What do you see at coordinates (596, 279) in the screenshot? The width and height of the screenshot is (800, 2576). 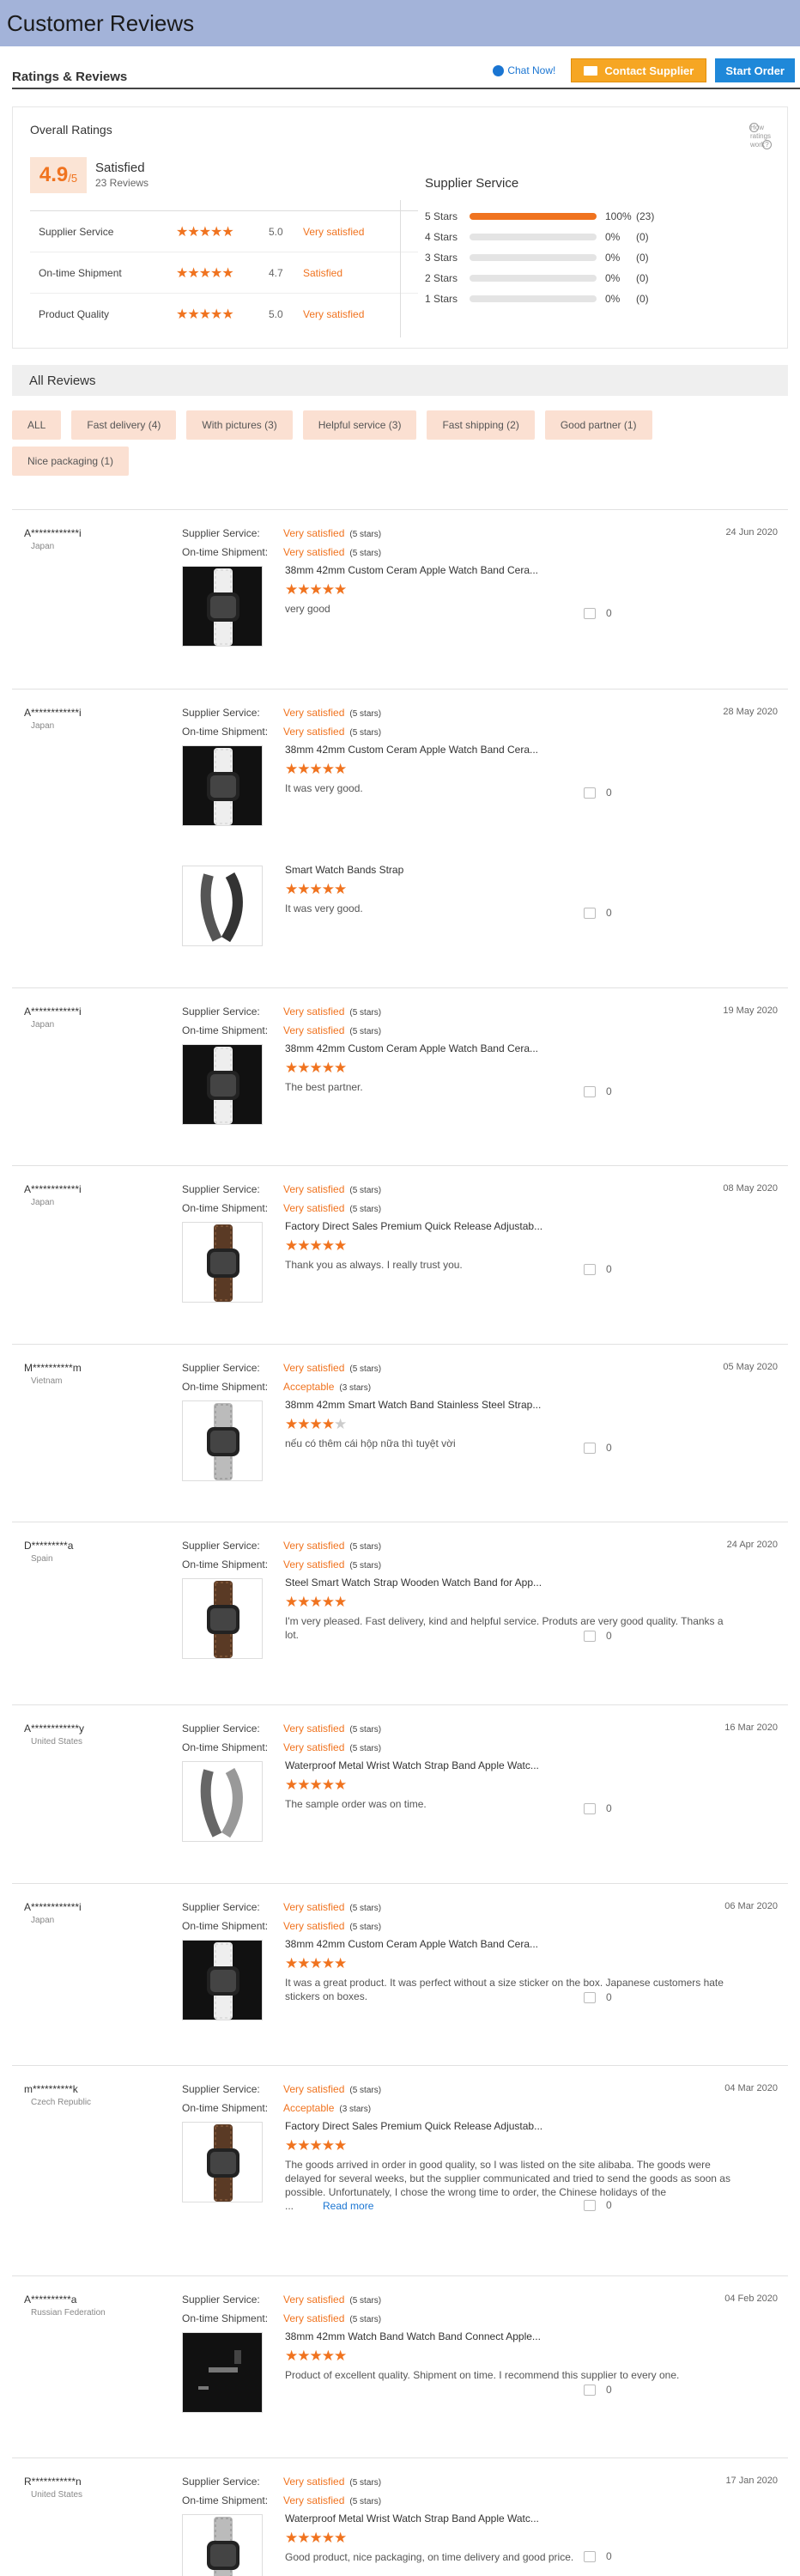 I see `dist-row: 2 Stars 0% (0)` at bounding box center [596, 279].